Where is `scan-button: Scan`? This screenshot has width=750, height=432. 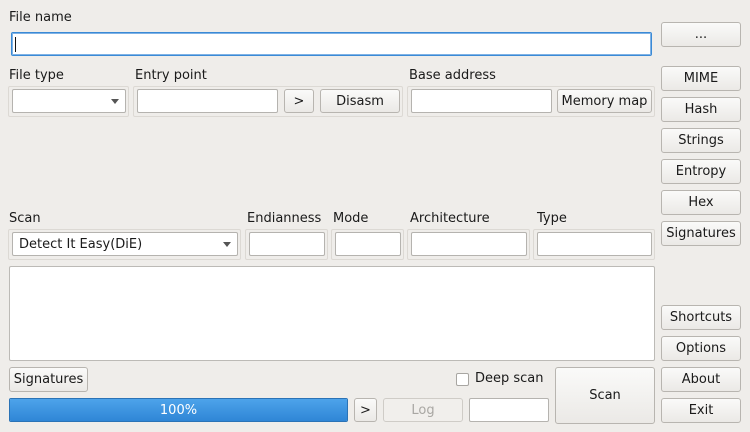 scan-button: Scan is located at coordinates (605, 395).